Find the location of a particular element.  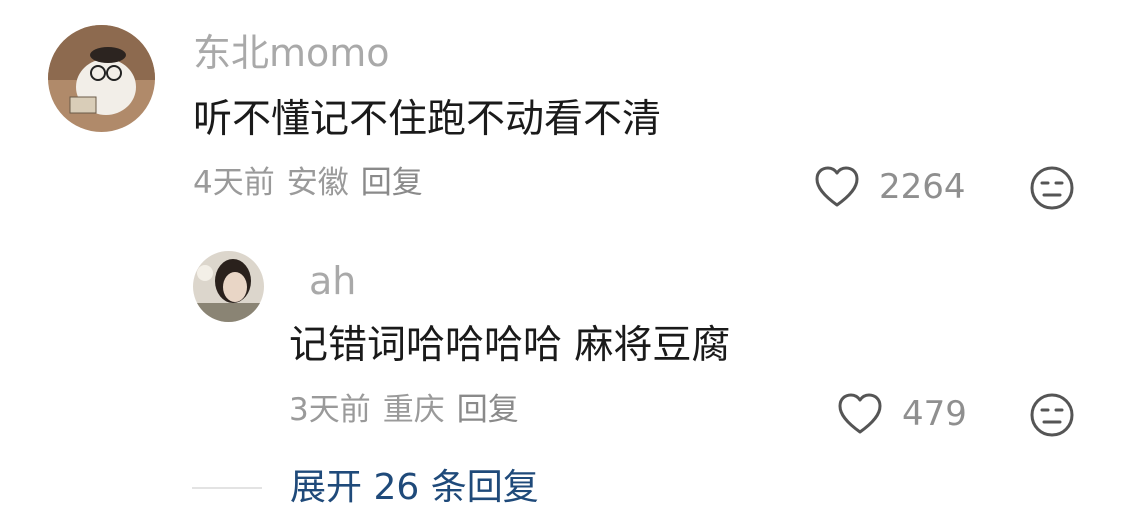

expand-replies-button: 展开 26 条回复 is located at coordinates (414, 488).